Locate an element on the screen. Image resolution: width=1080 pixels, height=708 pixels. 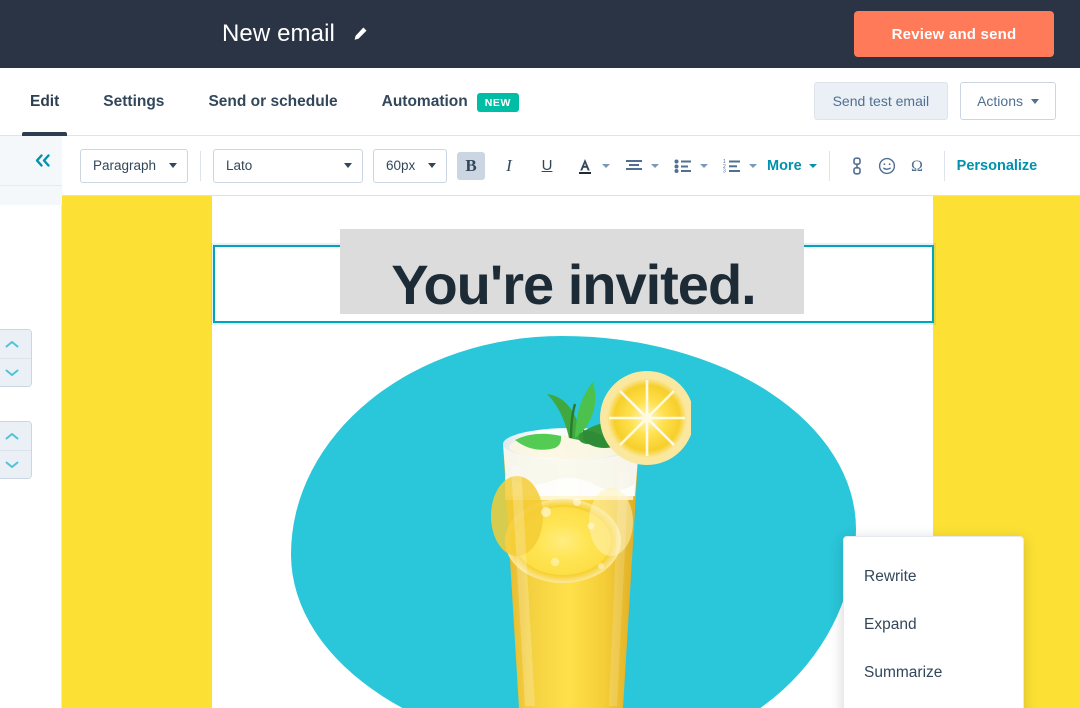
align-center-icon is located at coordinates (634, 166).